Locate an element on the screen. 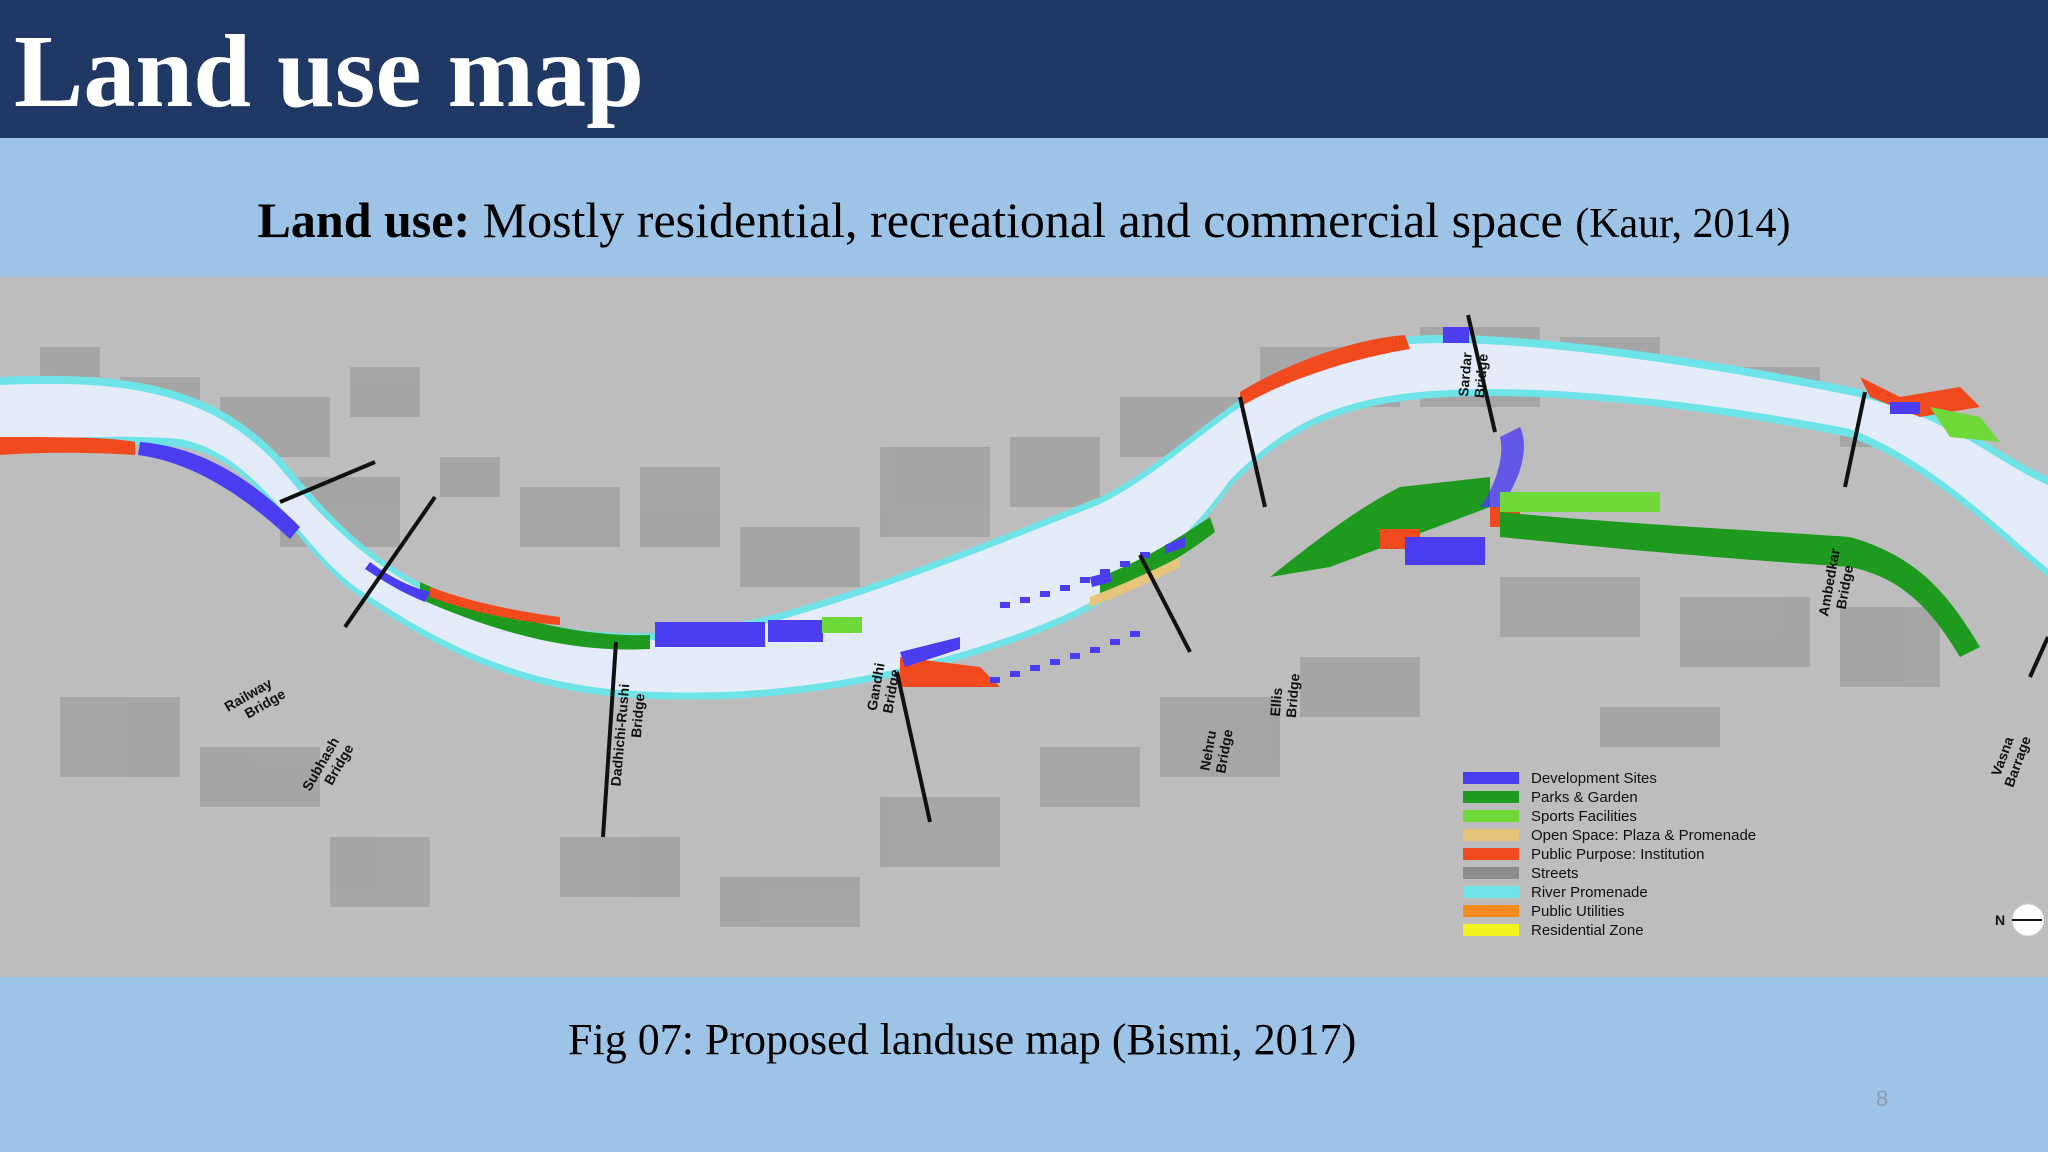 This screenshot has width=2048, height=1152. subtitle-label: Land use: is located at coordinates (364, 220).